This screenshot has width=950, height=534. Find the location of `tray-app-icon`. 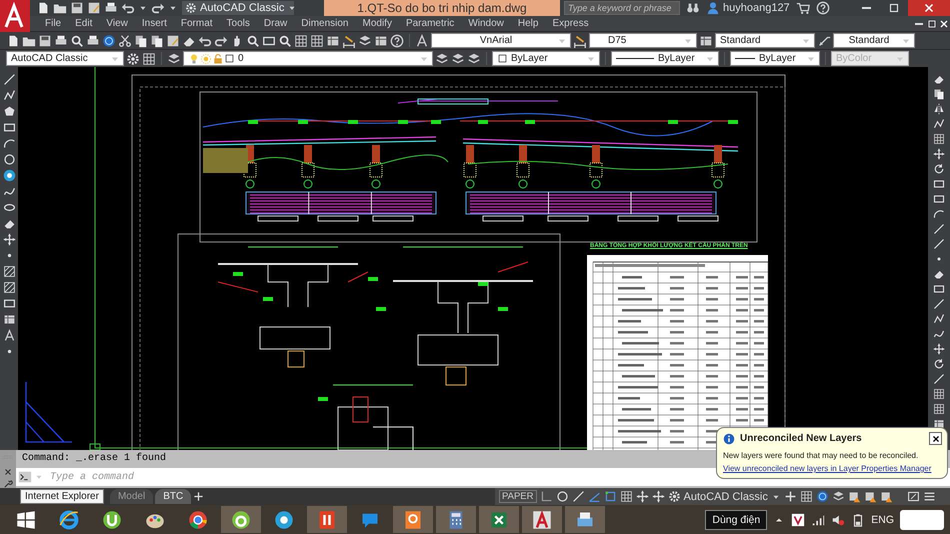

tray-app-icon is located at coordinates (798, 519).